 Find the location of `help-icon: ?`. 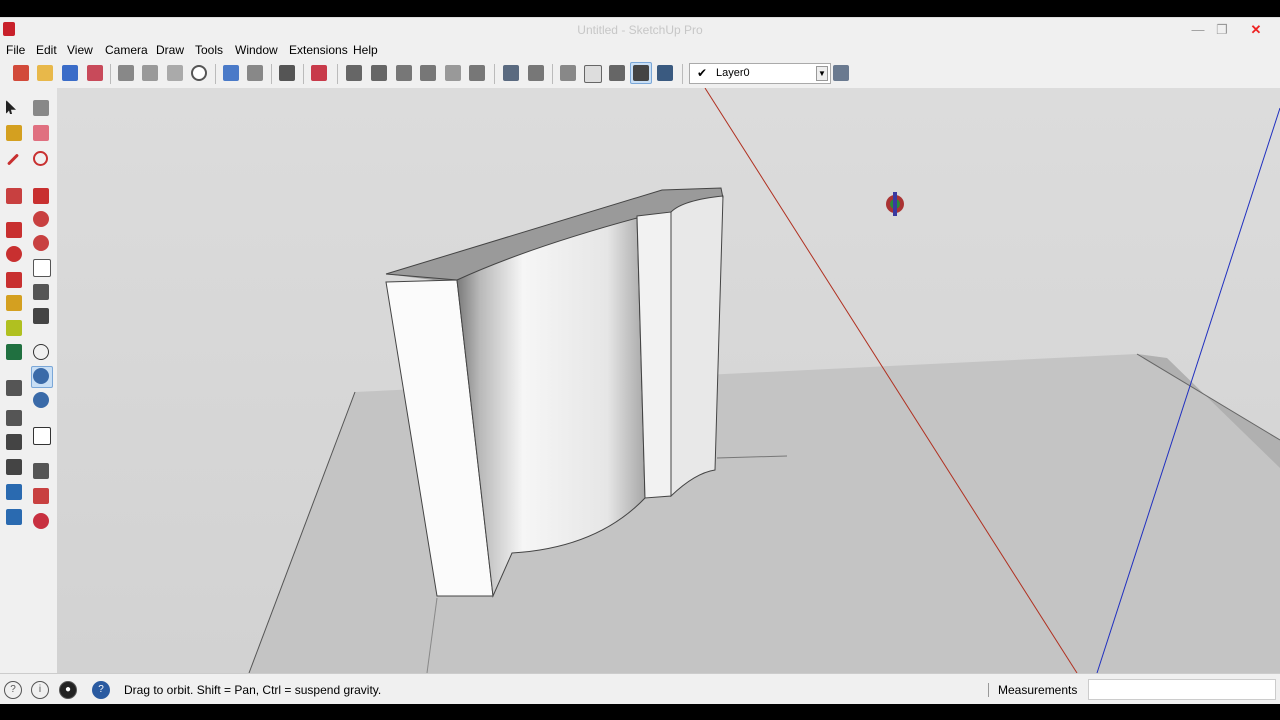

help-icon: ? is located at coordinates (101, 690).